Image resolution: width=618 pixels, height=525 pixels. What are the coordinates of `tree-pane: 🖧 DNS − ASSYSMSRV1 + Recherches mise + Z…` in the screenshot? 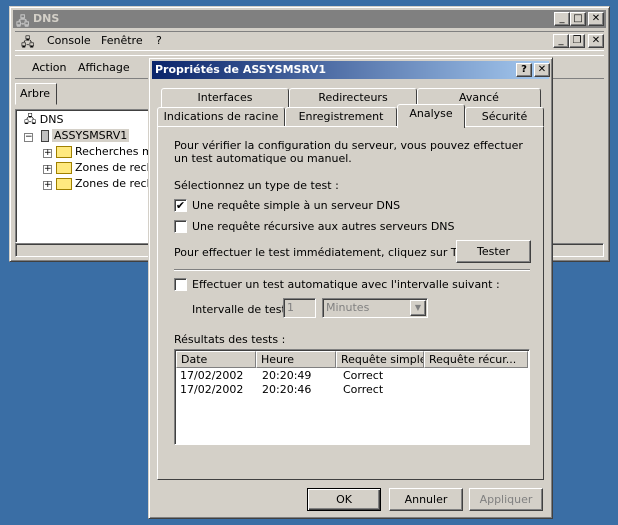 It's located at (91, 176).